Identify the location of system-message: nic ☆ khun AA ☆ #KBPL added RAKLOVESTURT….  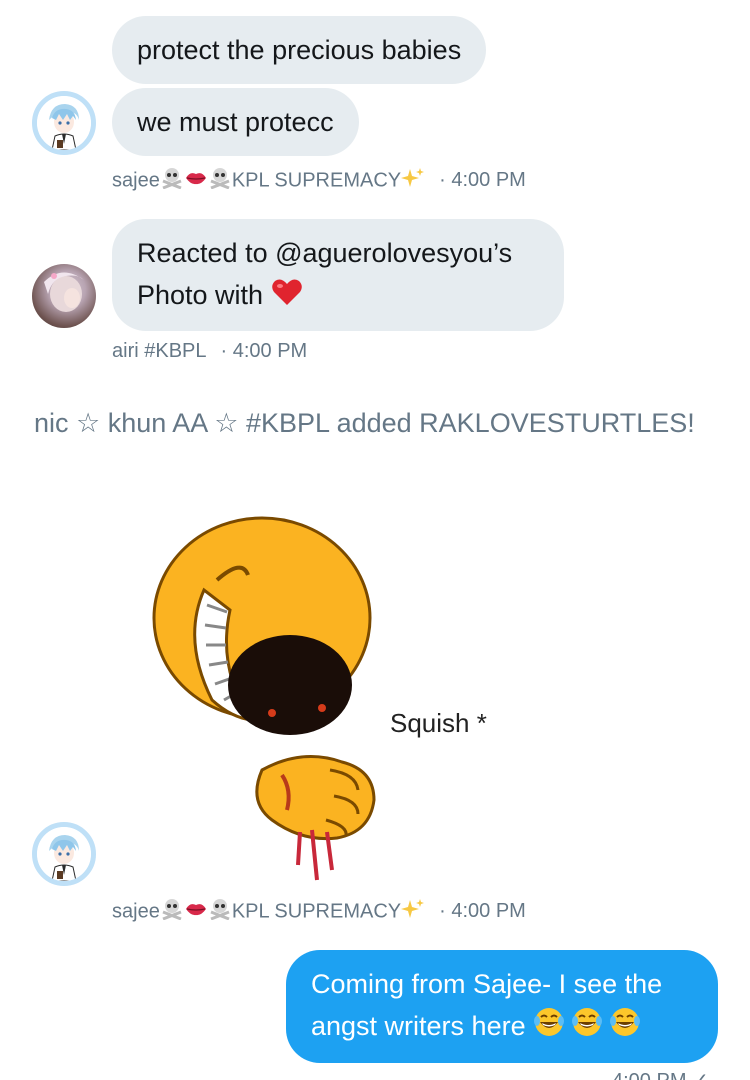
(364, 423).